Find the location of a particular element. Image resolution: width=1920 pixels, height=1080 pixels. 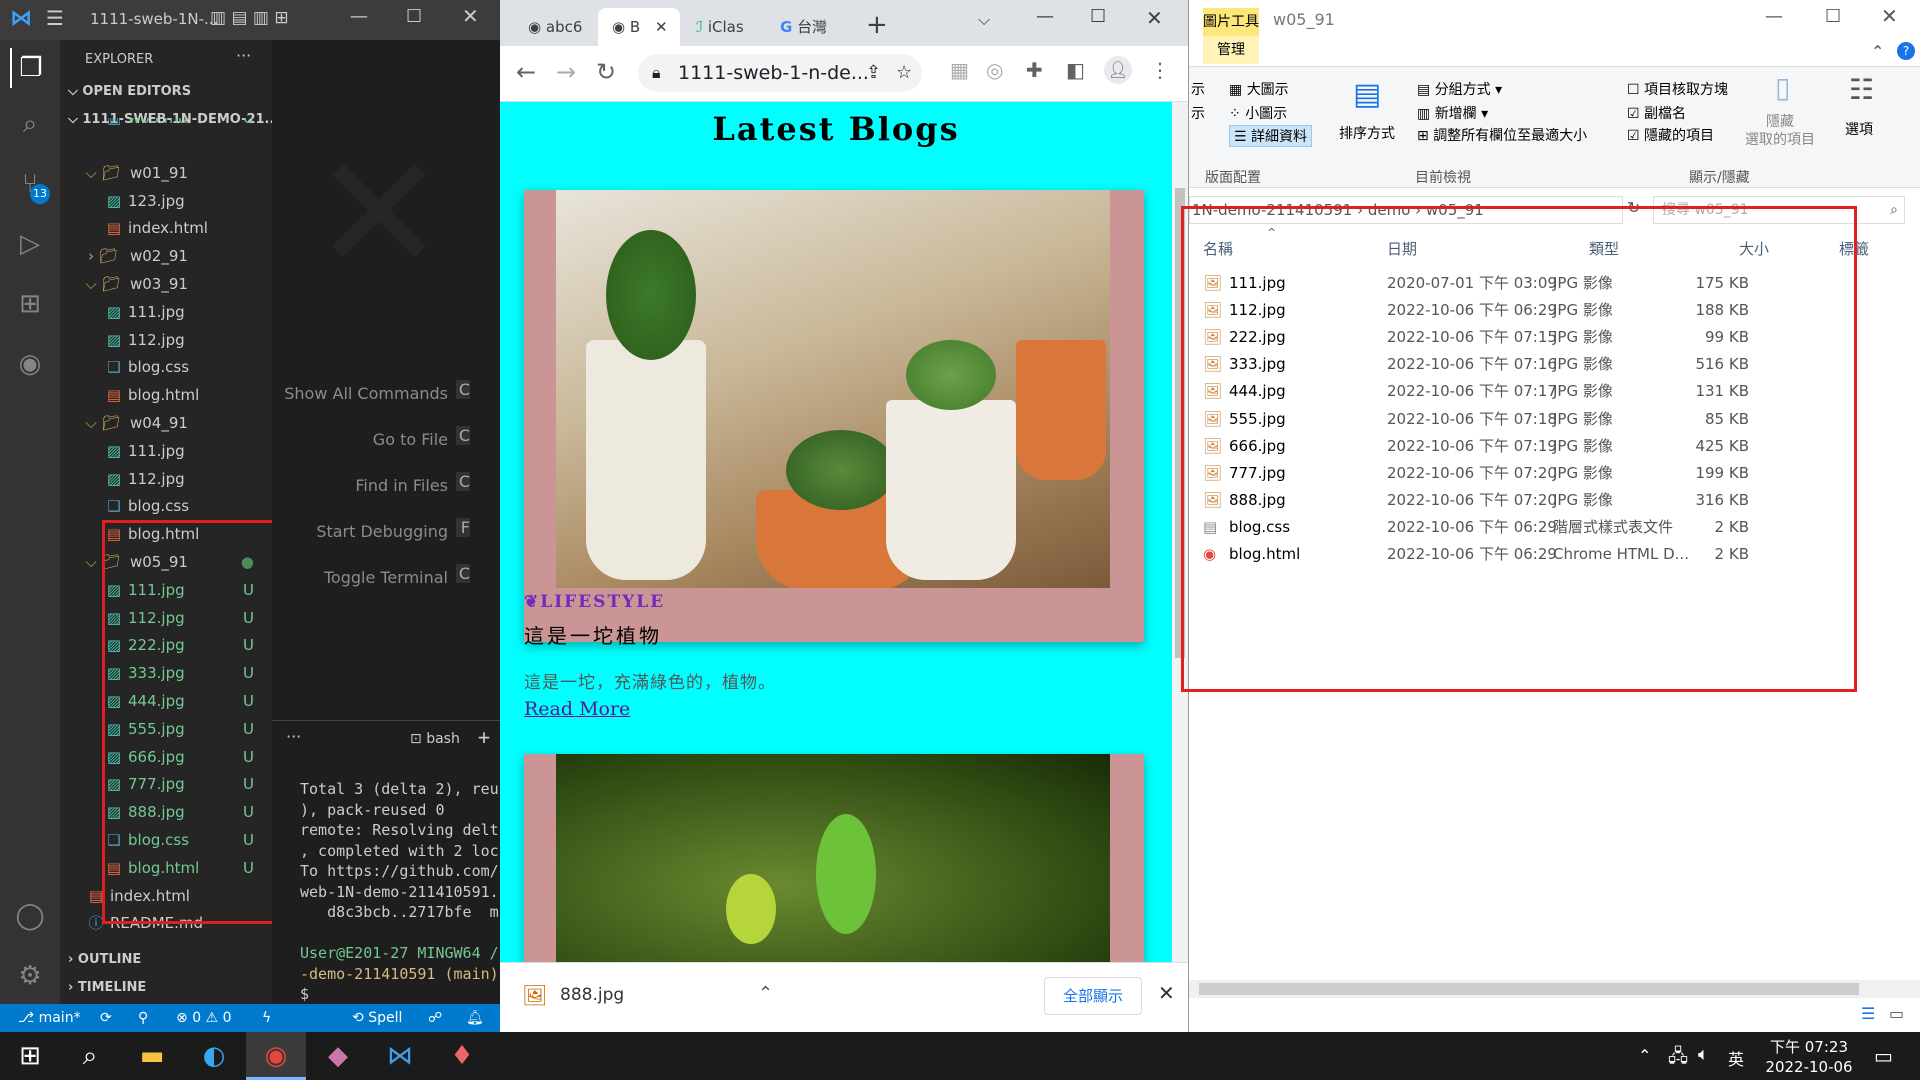

download-menu-icon: ⌃ is located at coordinates (765, 993).